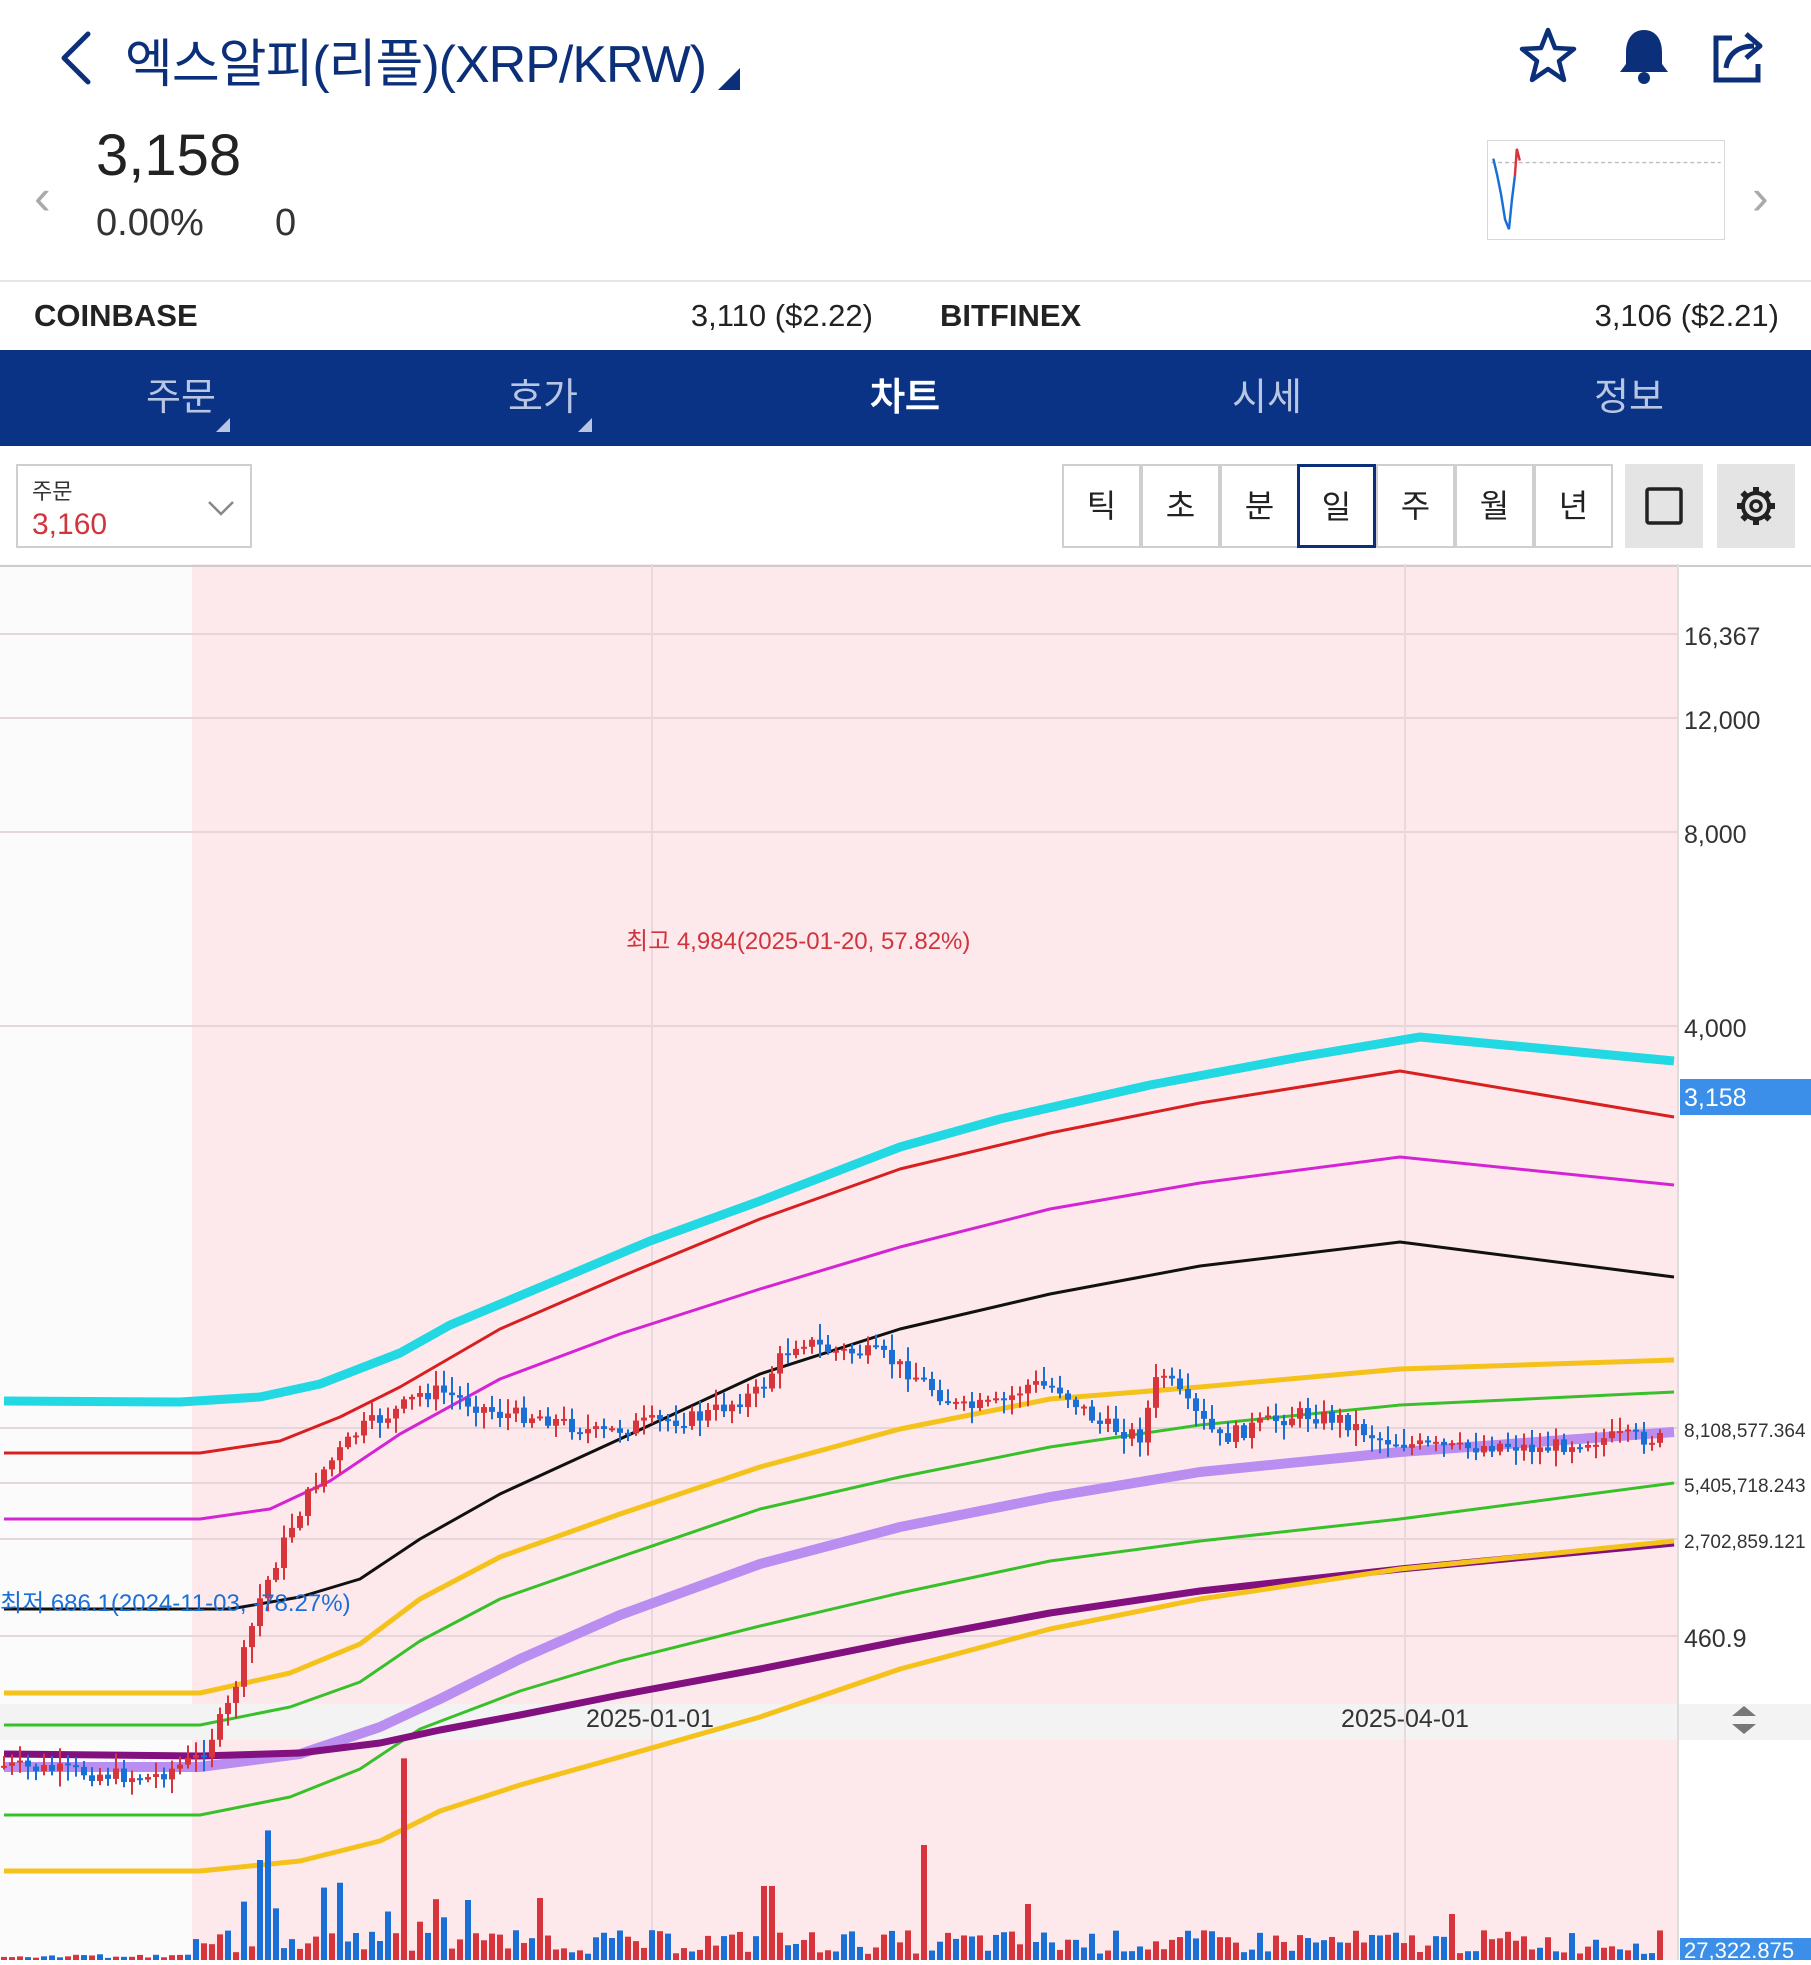 The image size is (1811, 1965). Describe the element at coordinates (1548, 56) in the screenshot. I see `star-icon` at that location.